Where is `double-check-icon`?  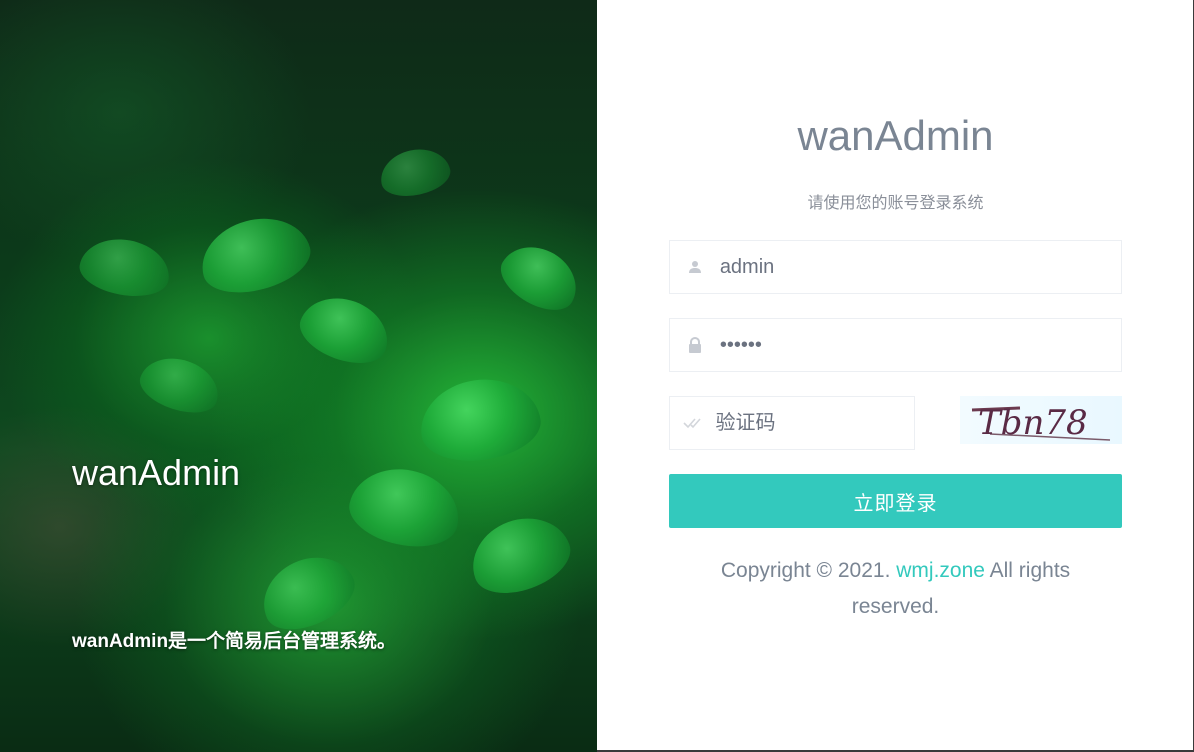 double-check-icon is located at coordinates (693, 423).